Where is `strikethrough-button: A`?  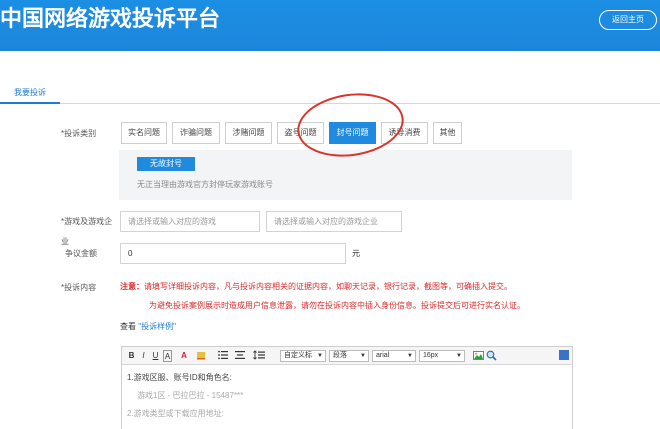 strikethrough-button: A is located at coordinates (167, 356).